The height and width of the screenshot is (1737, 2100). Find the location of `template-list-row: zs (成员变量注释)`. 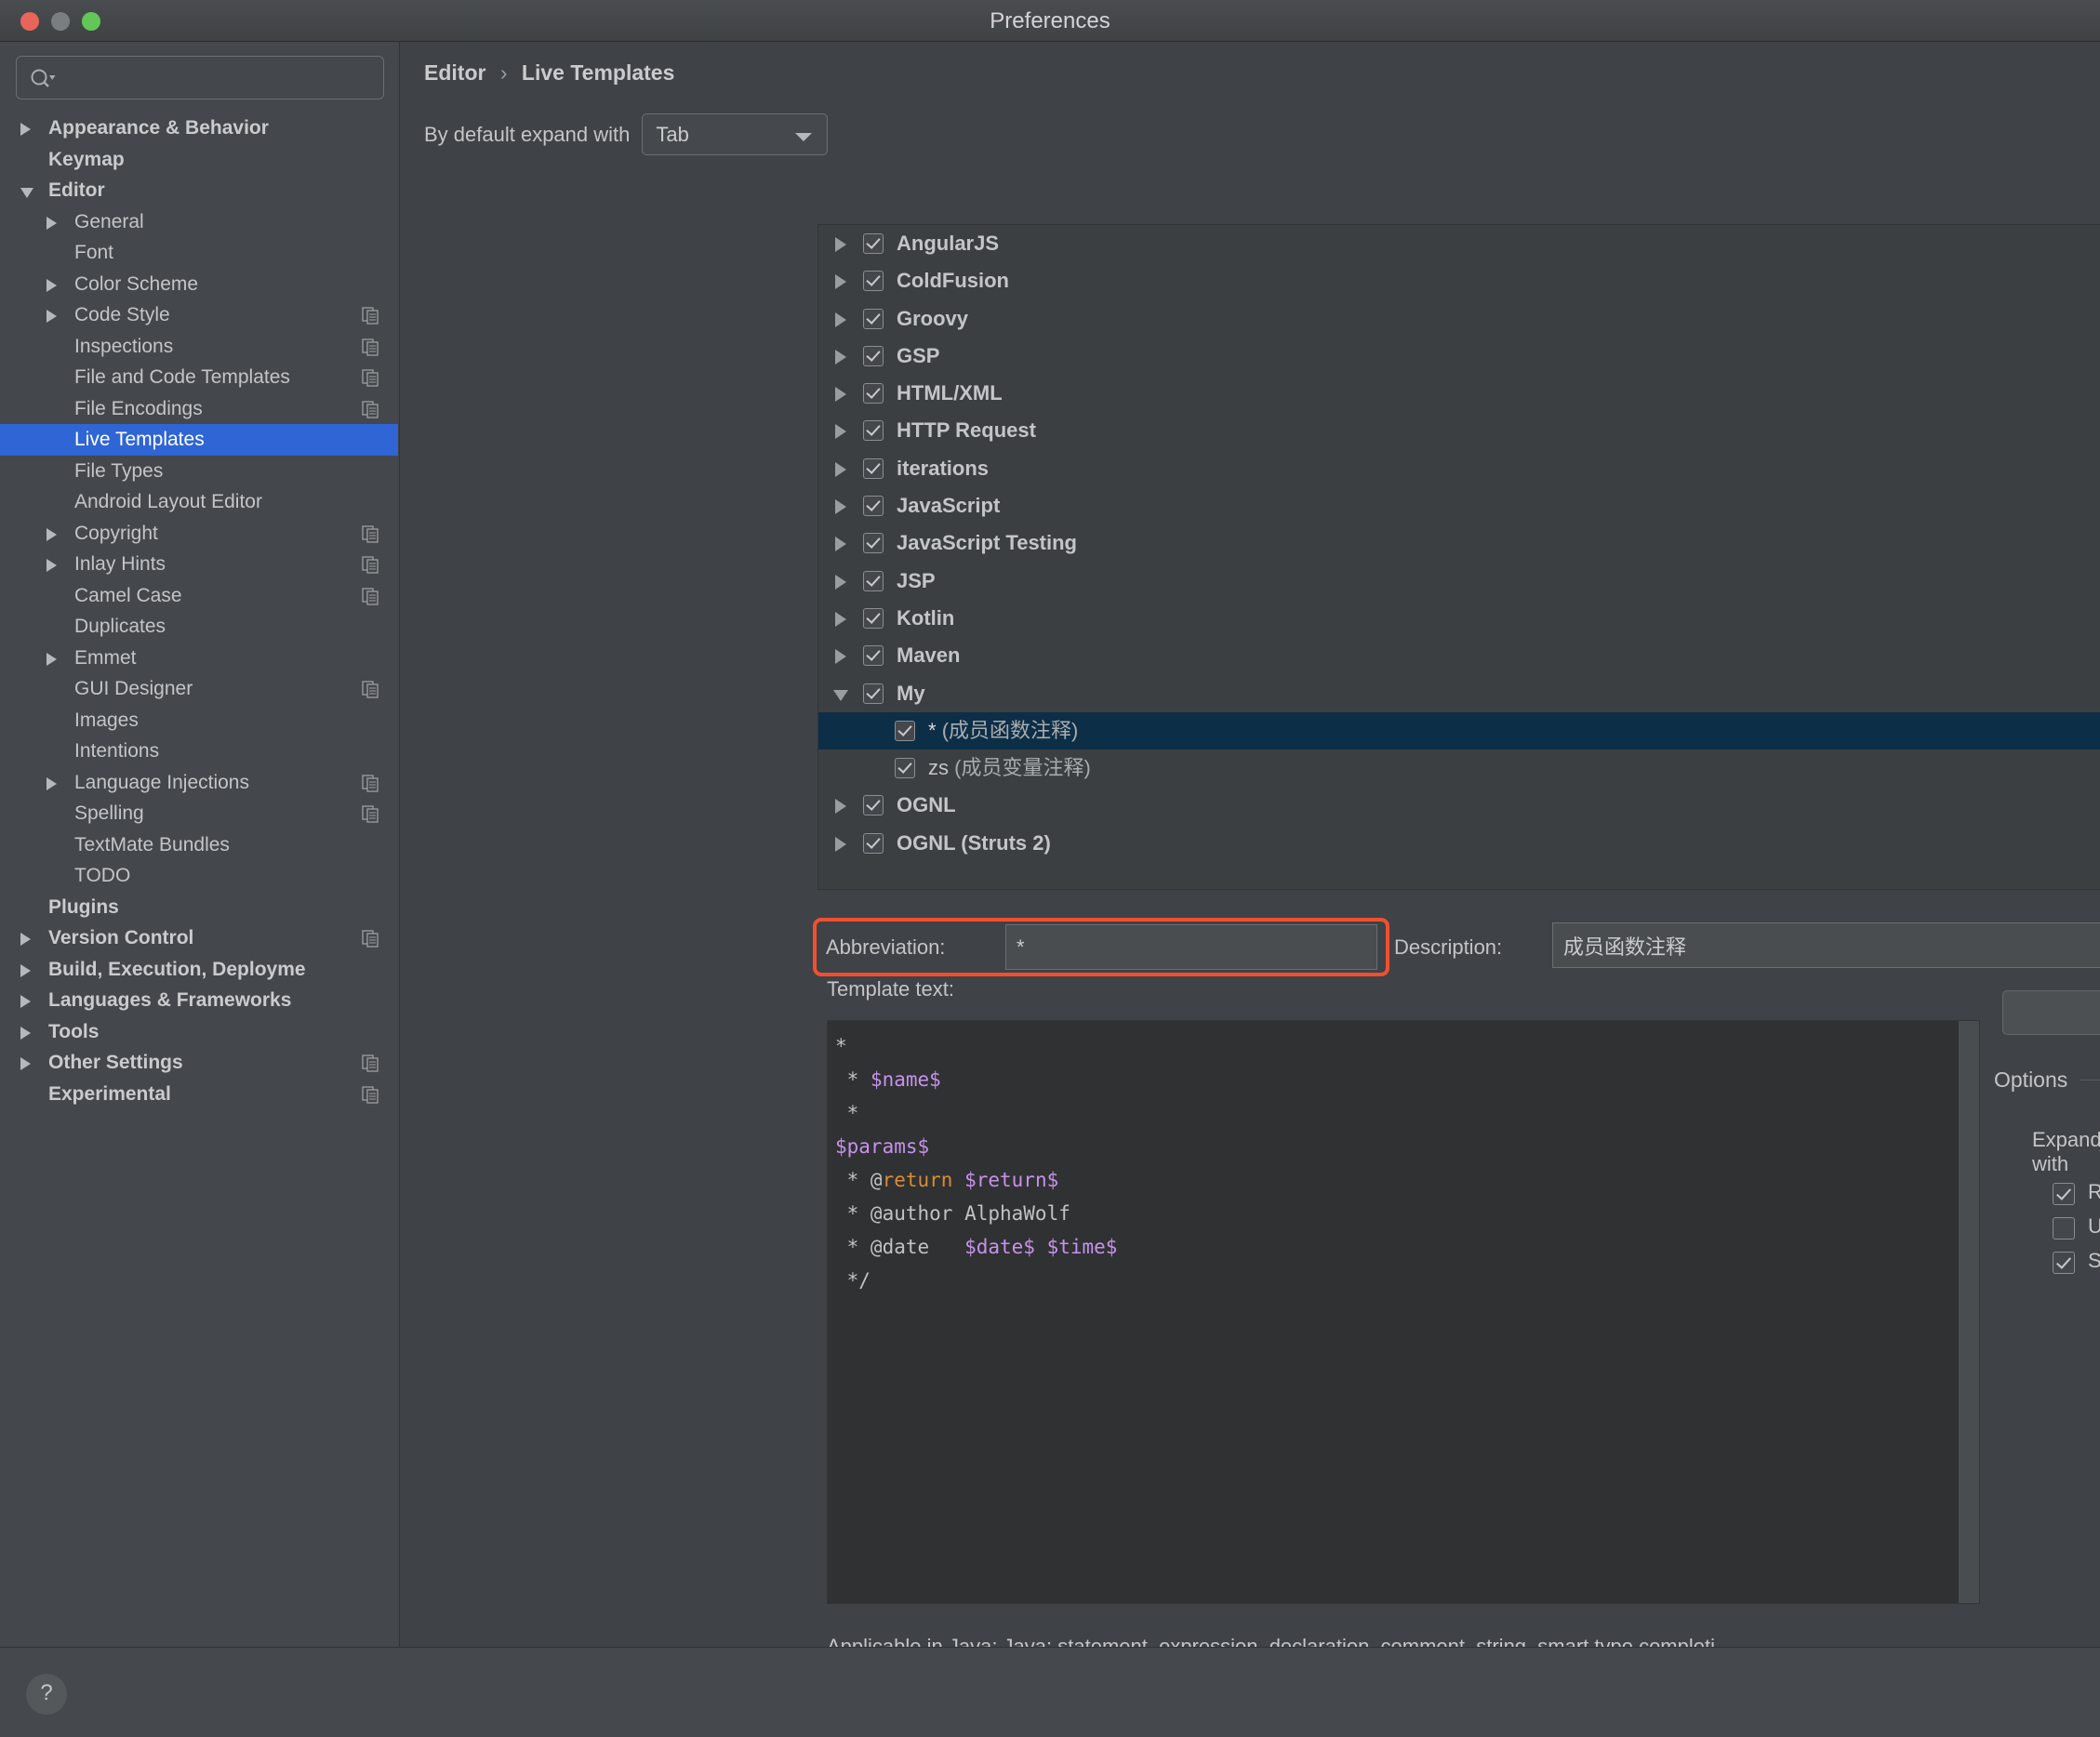

template-list-row: zs (成员变量注释) is located at coordinates (1459, 768).